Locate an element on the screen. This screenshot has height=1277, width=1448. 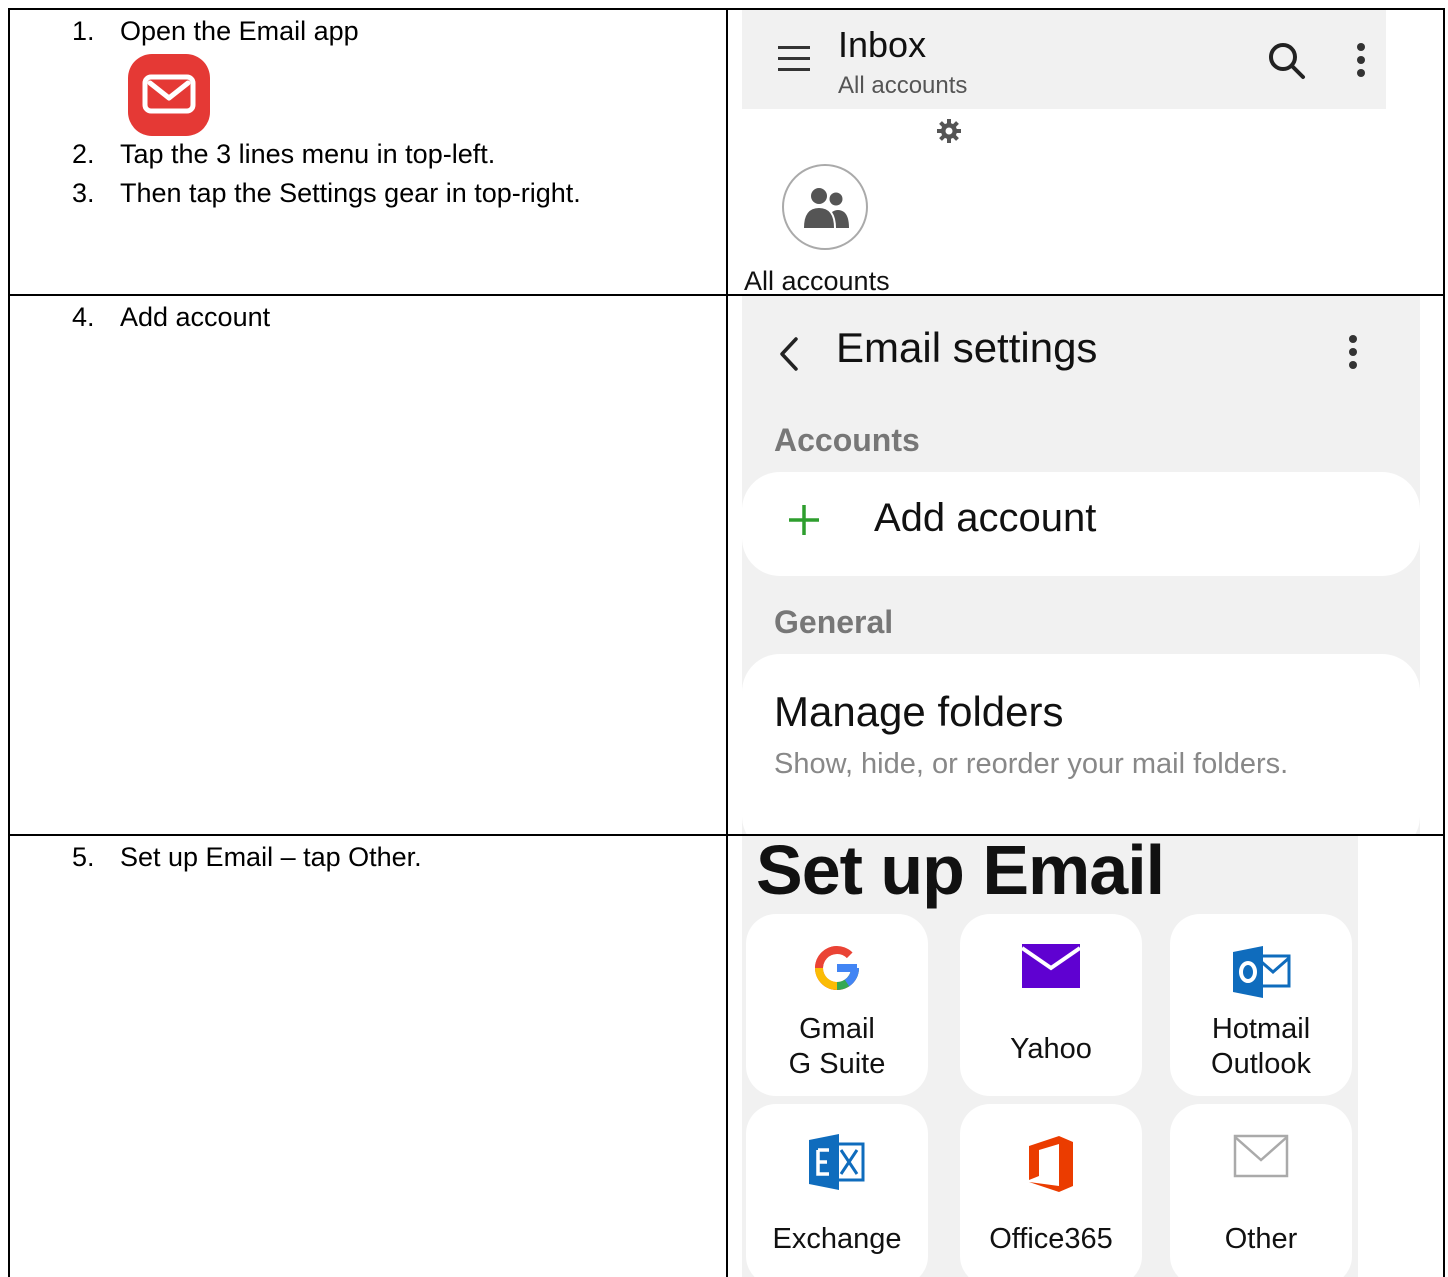
step-4: 4. Add account is located at coordinates (171, 317).